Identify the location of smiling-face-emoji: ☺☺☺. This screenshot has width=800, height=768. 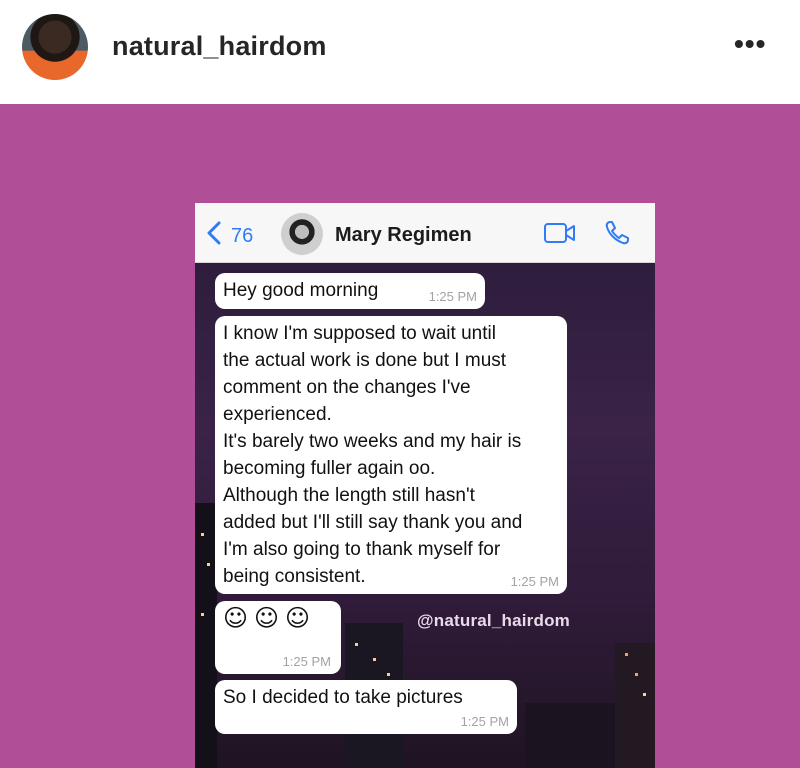
(270, 618).